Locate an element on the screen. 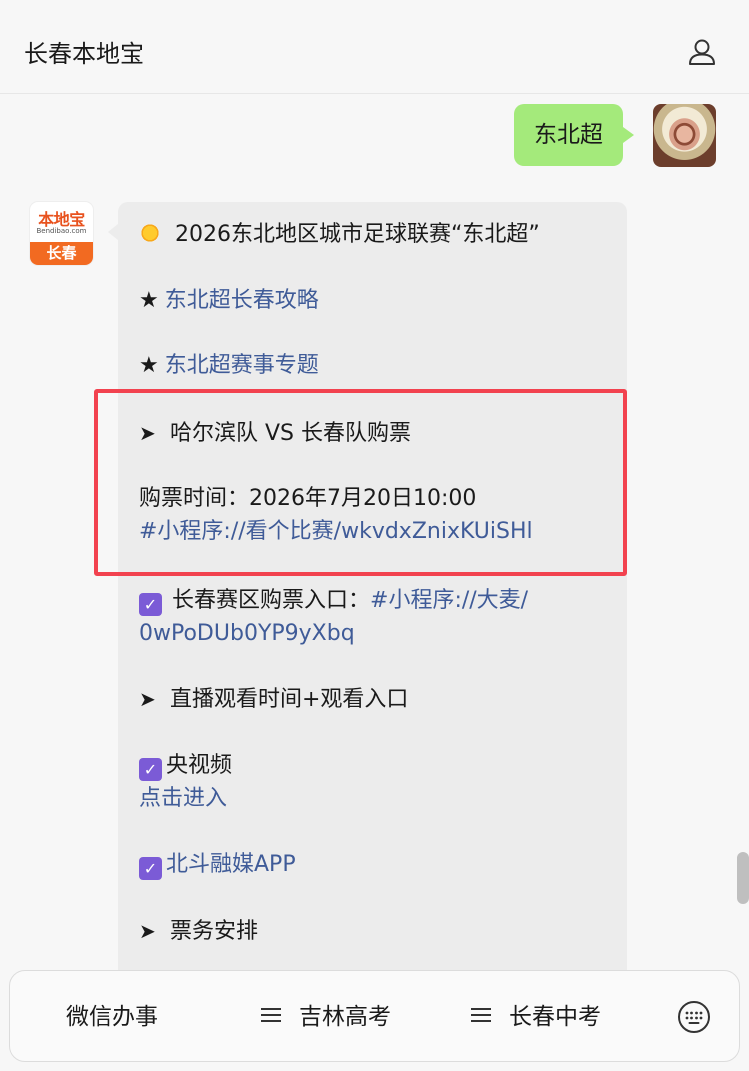  highlight-box is located at coordinates (360, 482).